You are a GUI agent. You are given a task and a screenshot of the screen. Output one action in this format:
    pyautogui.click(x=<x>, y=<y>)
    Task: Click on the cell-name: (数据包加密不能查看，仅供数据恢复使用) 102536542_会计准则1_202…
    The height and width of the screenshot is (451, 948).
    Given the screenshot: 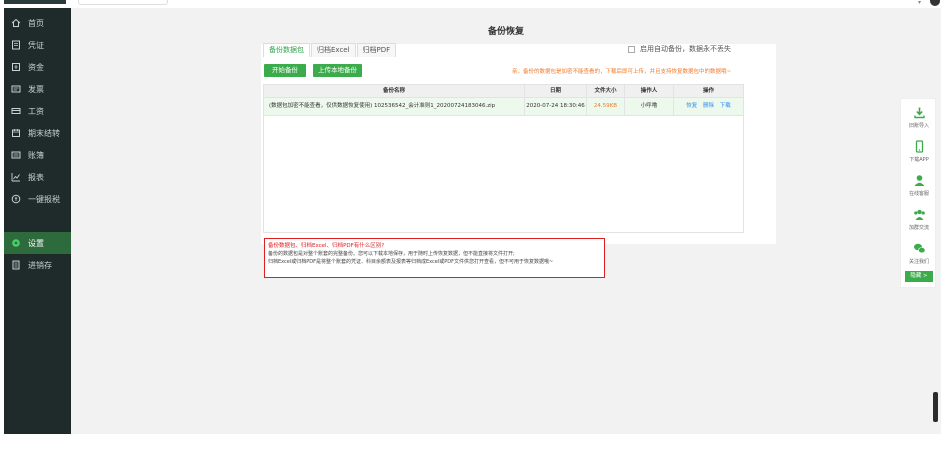 What is the action you would take?
    pyautogui.click(x=394, y=106)
    